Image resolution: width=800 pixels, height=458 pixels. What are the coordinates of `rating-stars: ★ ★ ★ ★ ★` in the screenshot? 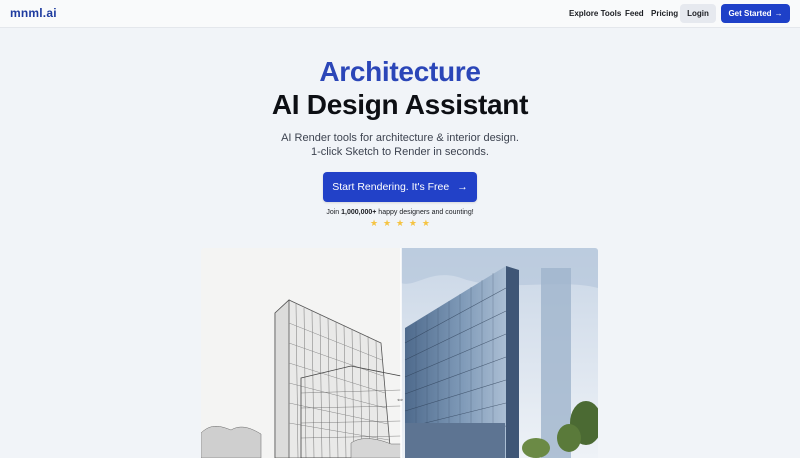 It's located at (400, 223).